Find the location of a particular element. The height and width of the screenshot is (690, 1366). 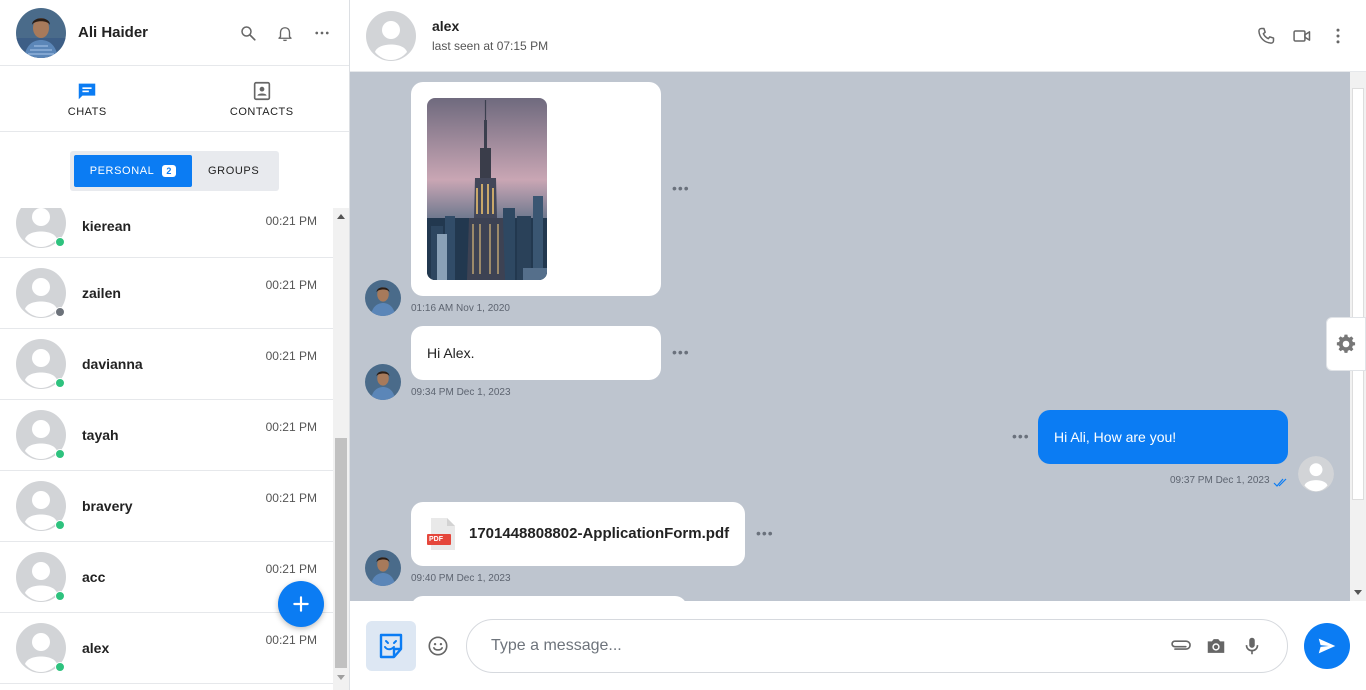

kebab-menu-icon is located at coordinates (1338, 36).